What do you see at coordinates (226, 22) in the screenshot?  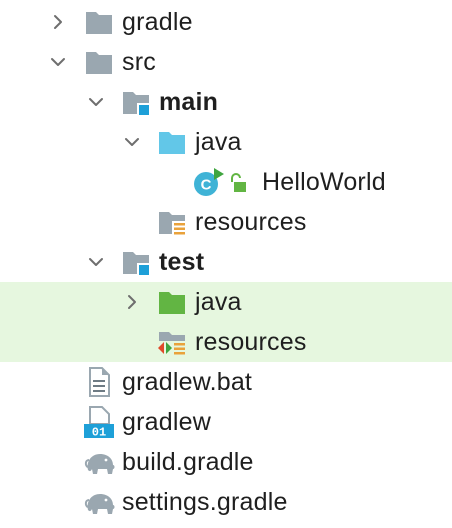 I see `tree-row-gradle: gradle` at bounding box center [226, 22].